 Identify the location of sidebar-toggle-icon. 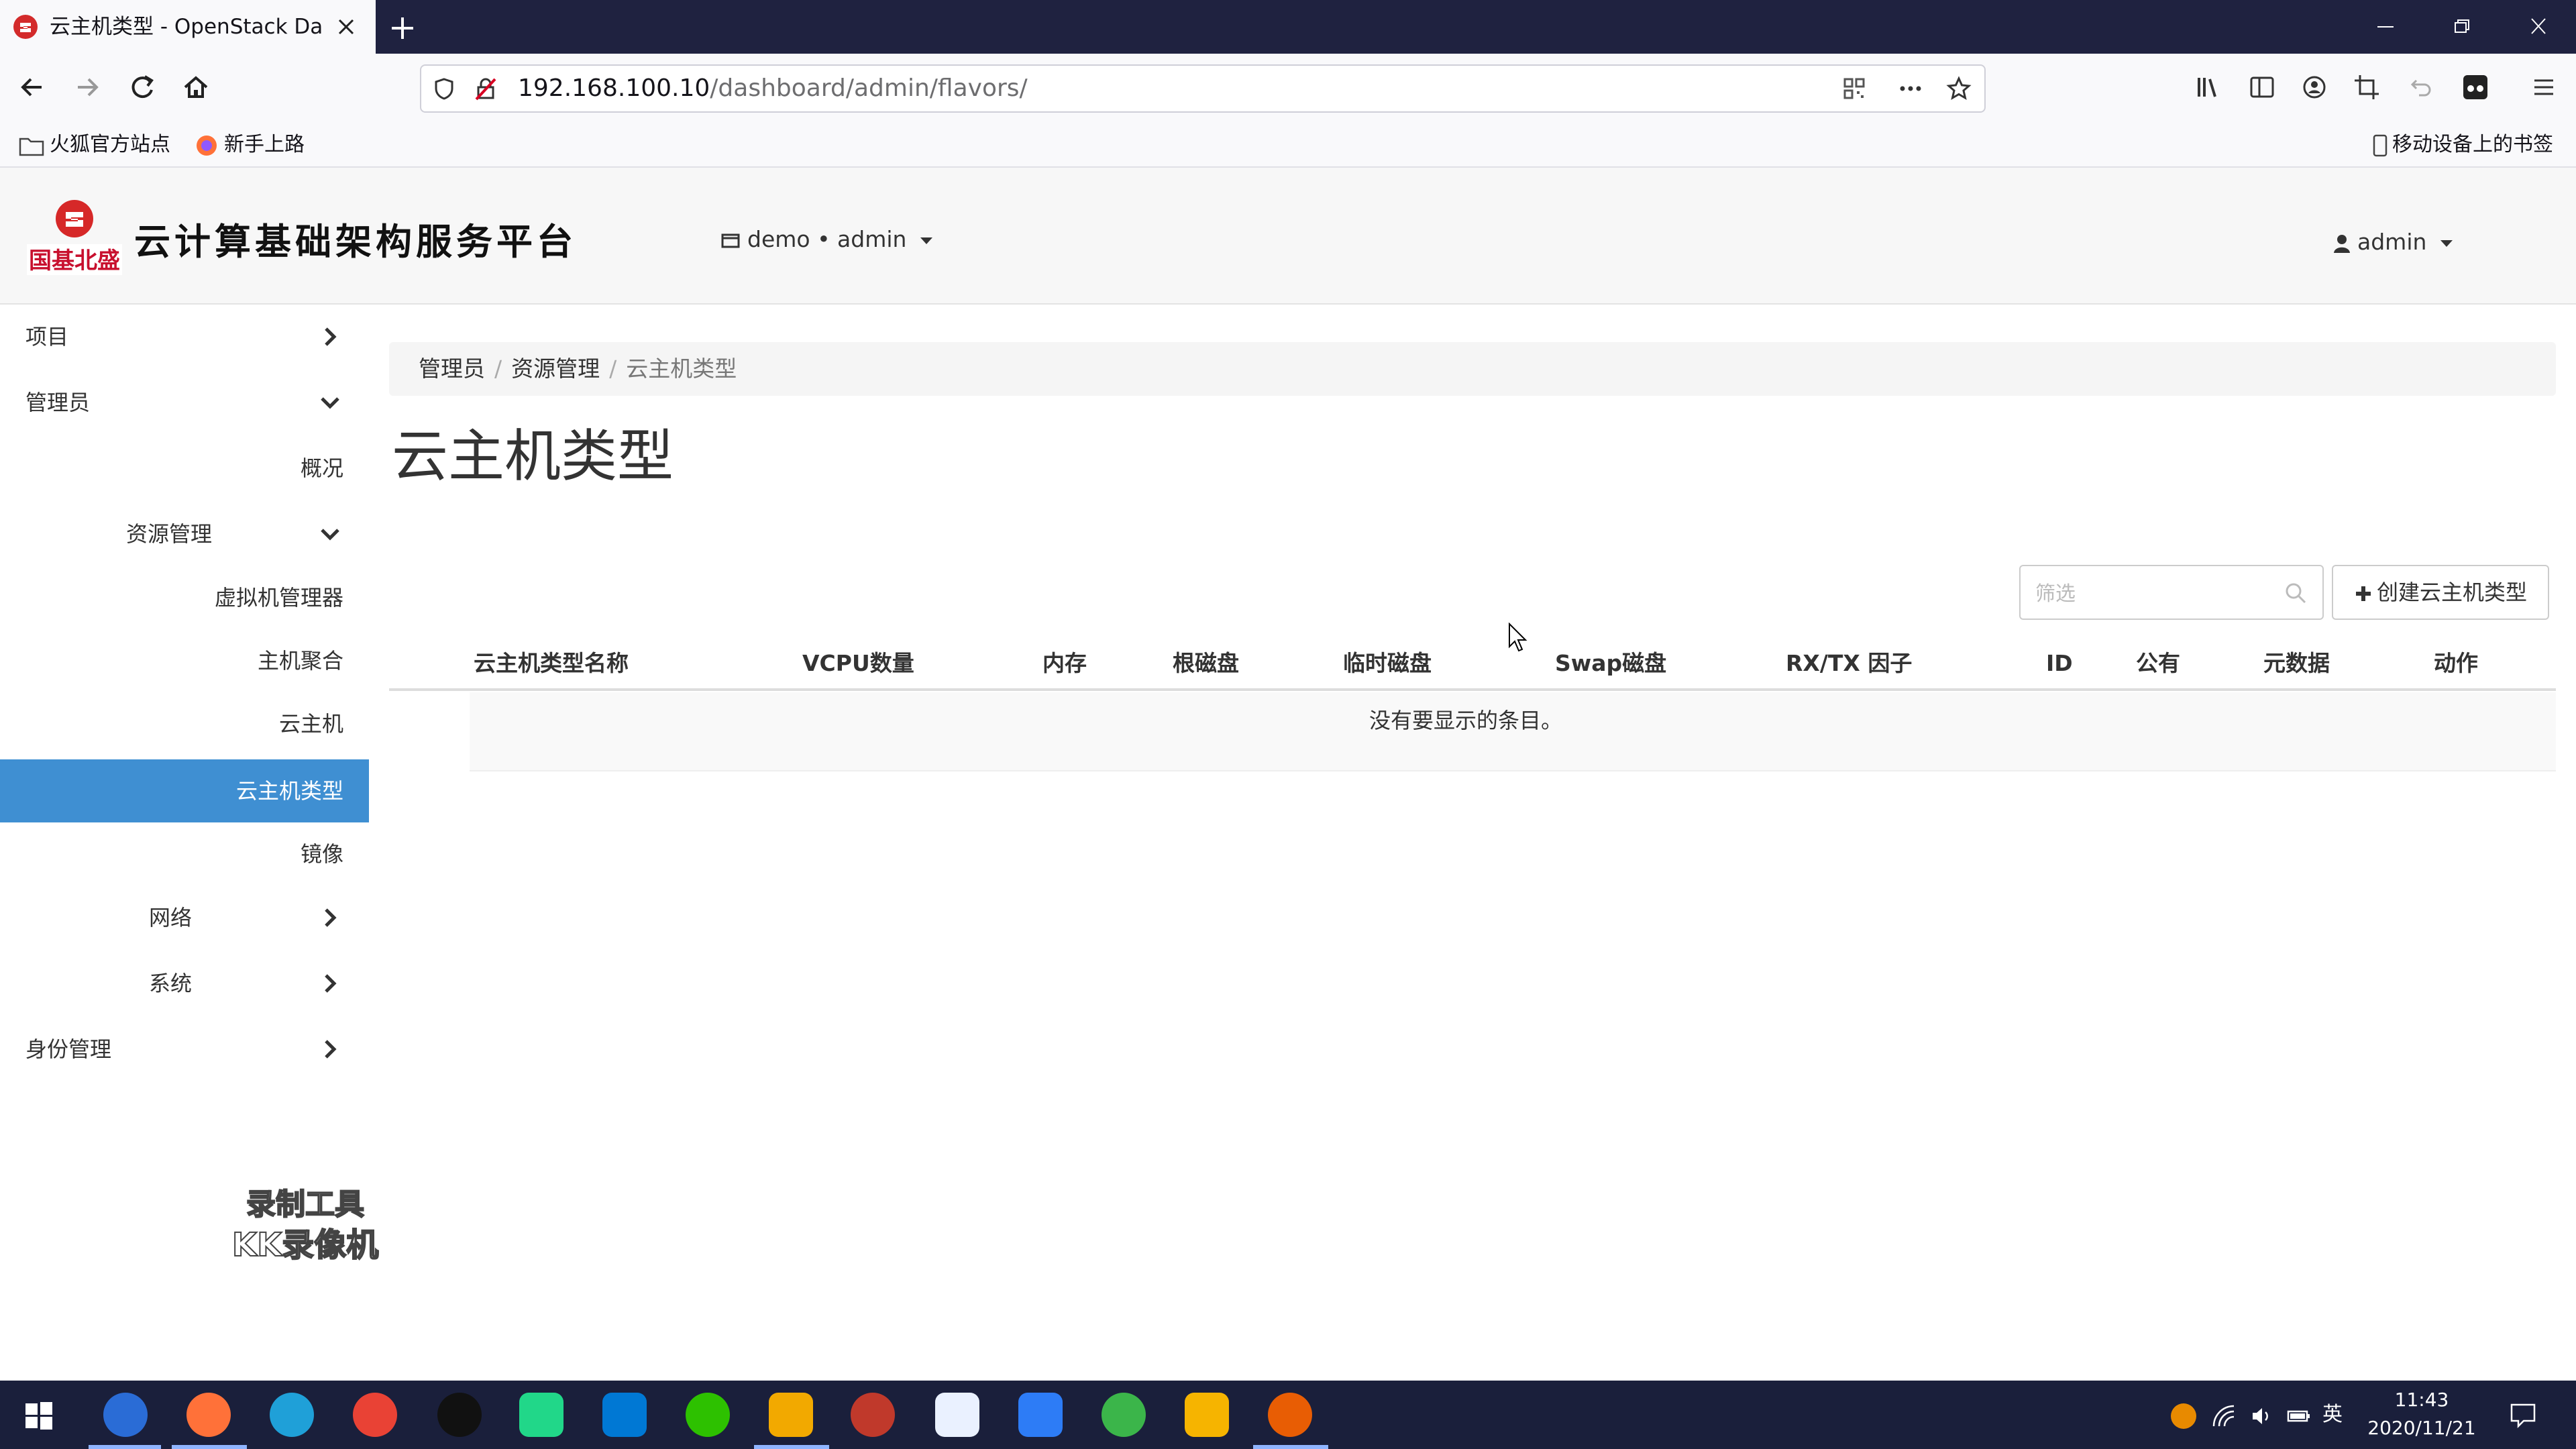
(2262, 87).